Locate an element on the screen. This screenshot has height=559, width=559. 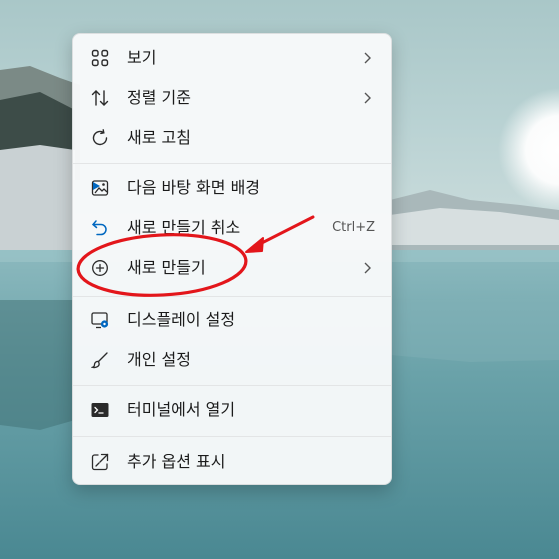
refresh-icon is located at coordinates (100, 138).